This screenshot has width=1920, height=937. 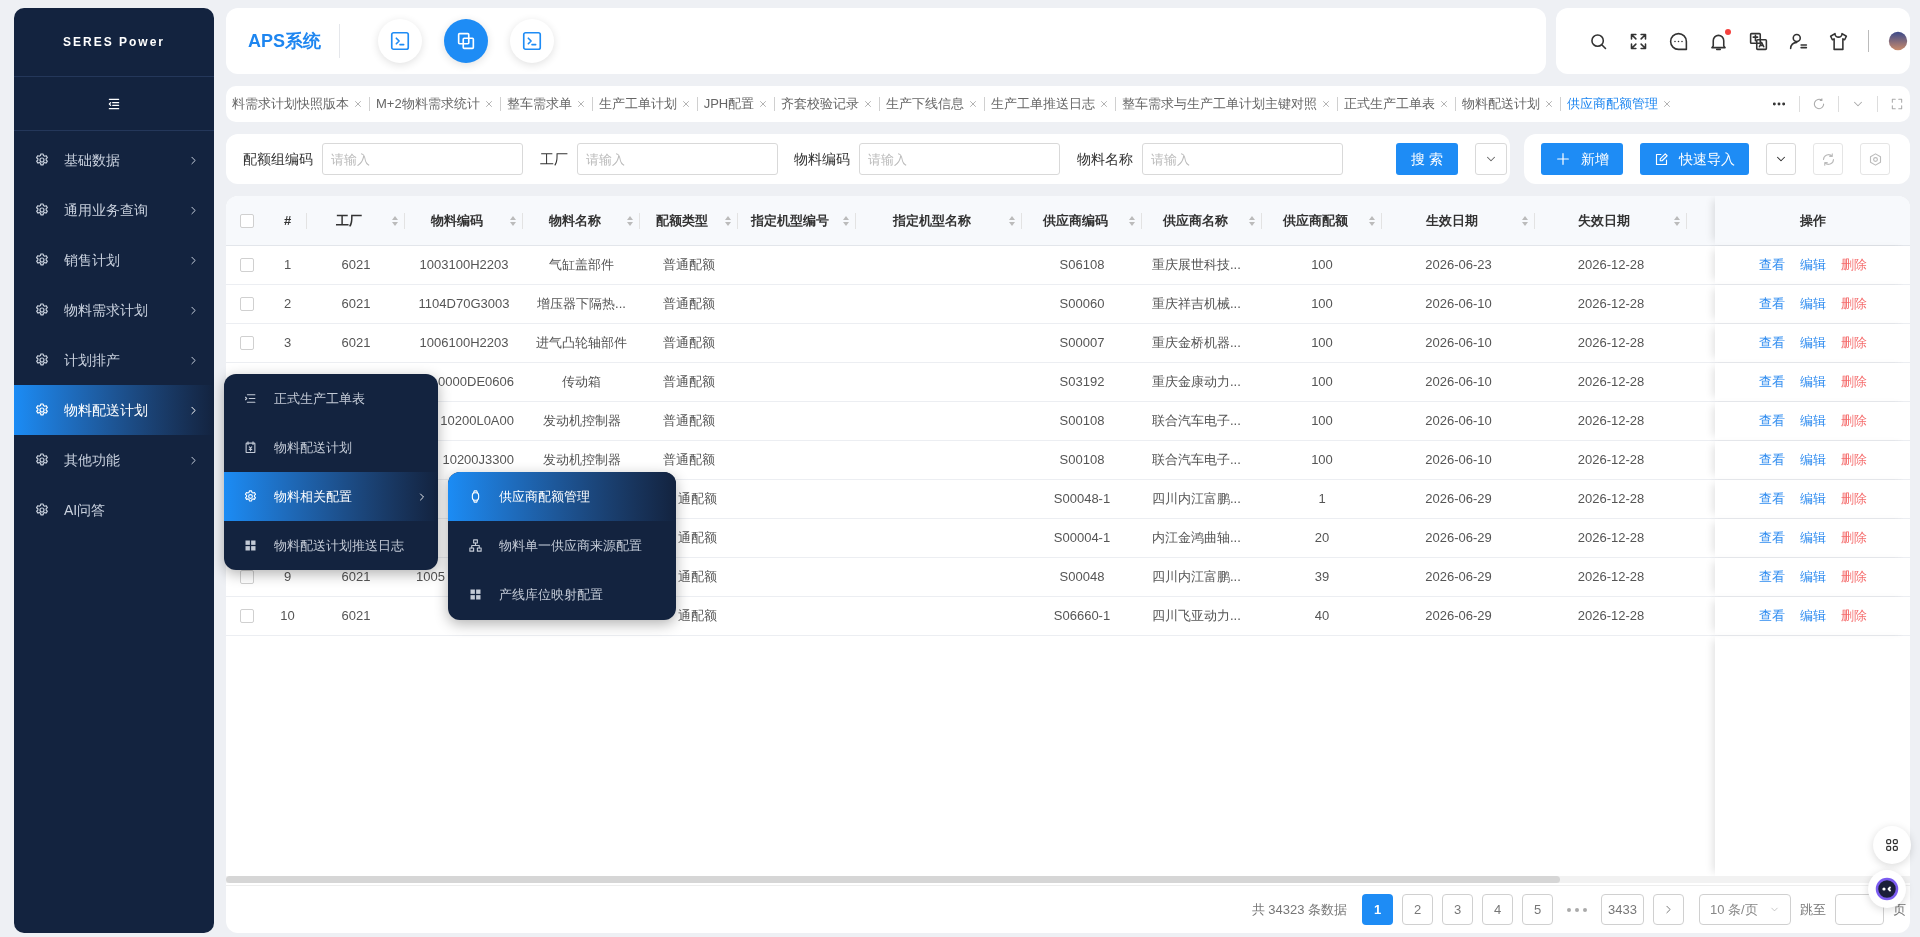 I want to click on tab: 整车需求与生产工单计划主键对照, so click(x=1227, y=104).